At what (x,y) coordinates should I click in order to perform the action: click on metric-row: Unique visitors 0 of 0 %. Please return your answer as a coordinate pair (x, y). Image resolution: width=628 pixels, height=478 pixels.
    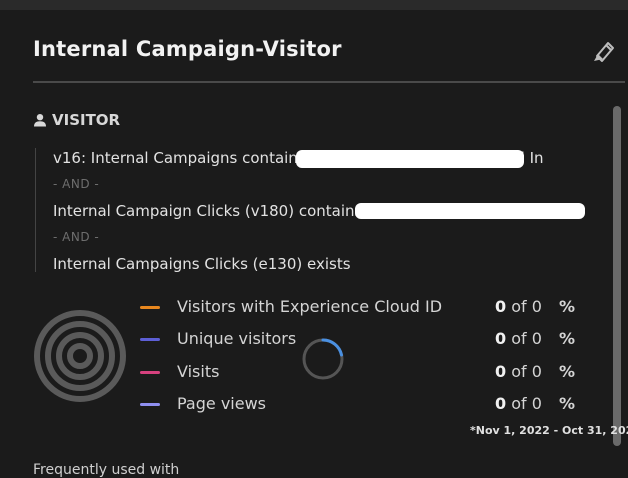
    Looking at the image, I should click on (360, 340).